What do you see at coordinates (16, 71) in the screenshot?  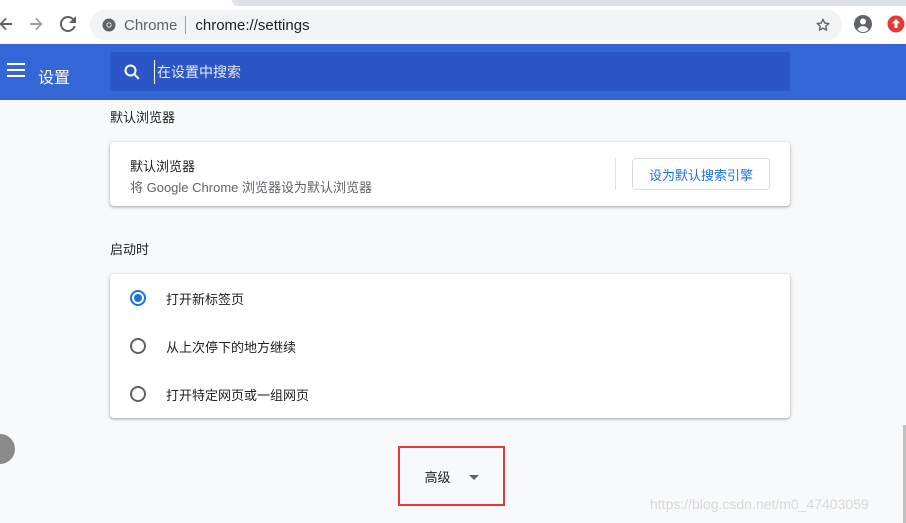 I see `menu-icon` at bounding box center [16, 71].